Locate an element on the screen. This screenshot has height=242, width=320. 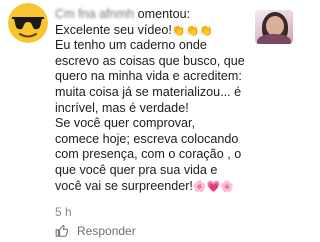
clap-emoji: 👏👏👏 is located at coordinates (192, 30).